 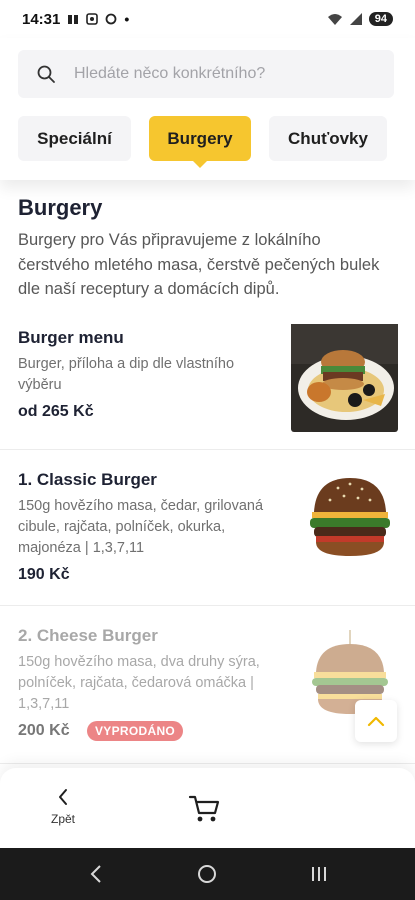 What do you see at coordinates (135, 731) in the screenshot?
I see `sold-out-badge: VYPRODÁNO` at bounding box center [135, 731].